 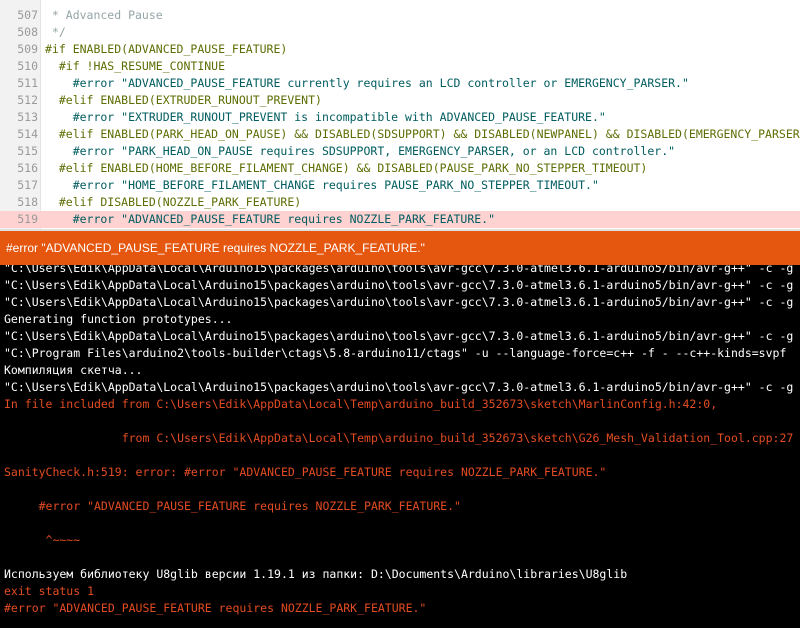 What do you see at coordinates (27, 202) in the screenshot?
I see `line-number: 518` at bounding box center [27, 202].